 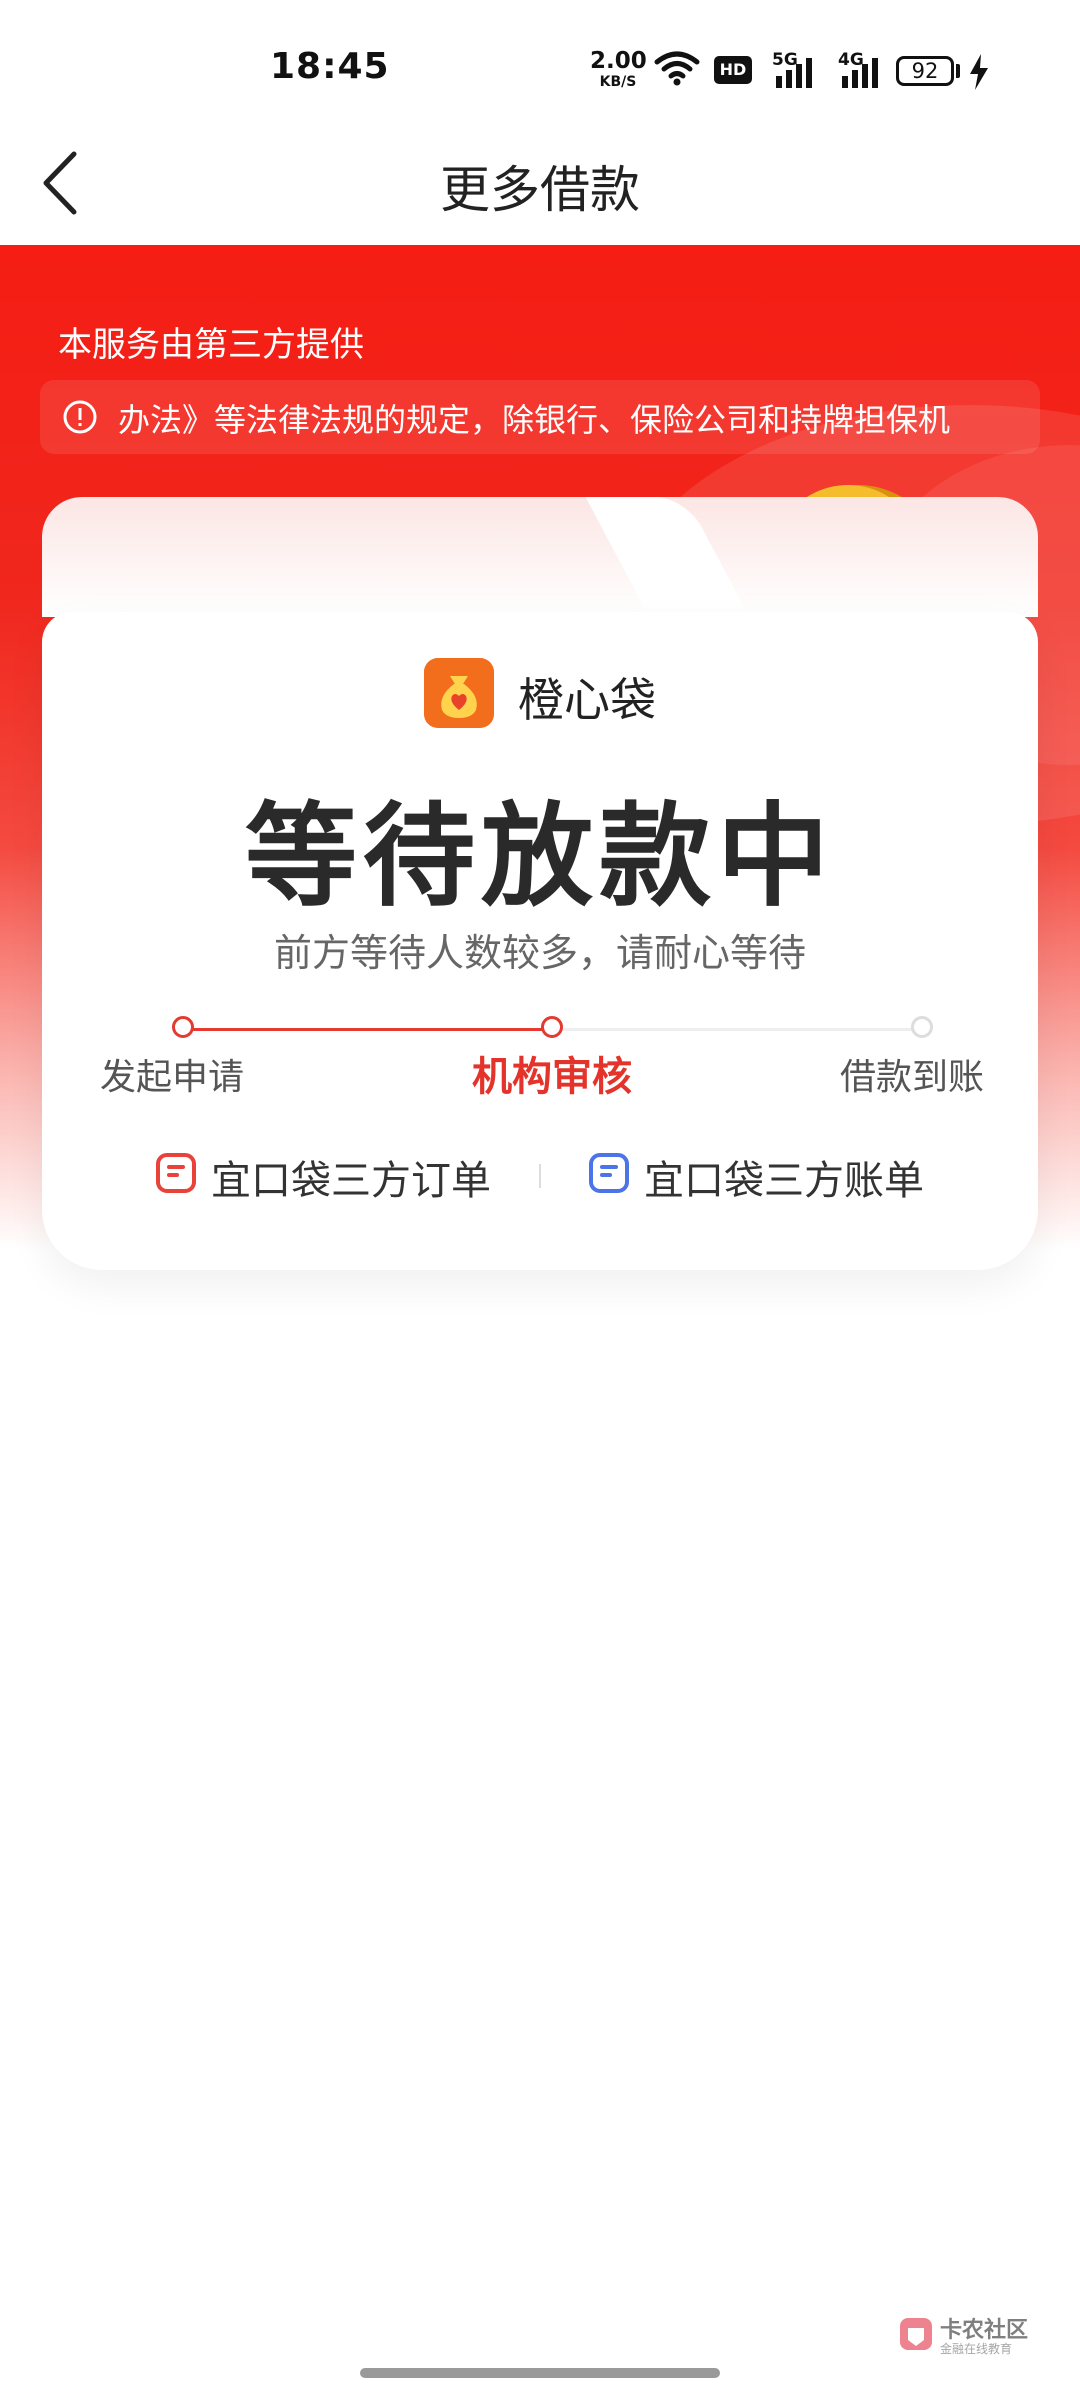 I want to click on network-speed-unit: KB/S, so click(x=618, y=82).